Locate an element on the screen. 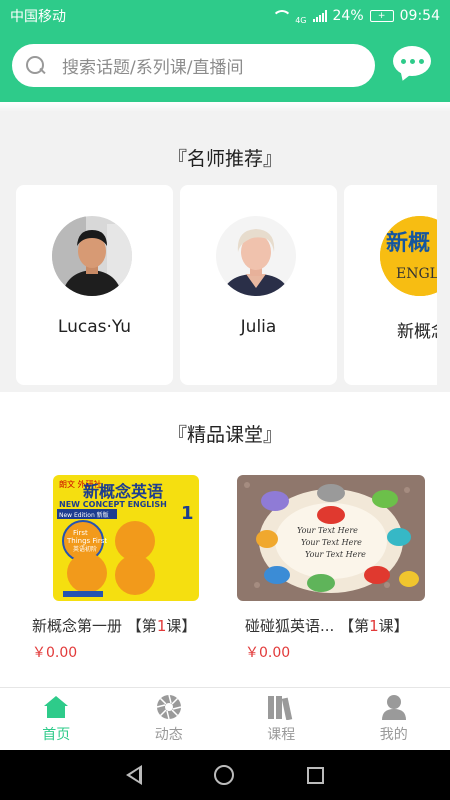 The width and height of the screenshot is (450, 800). tab-feed: 动态 is located at coordinates (169, 719).